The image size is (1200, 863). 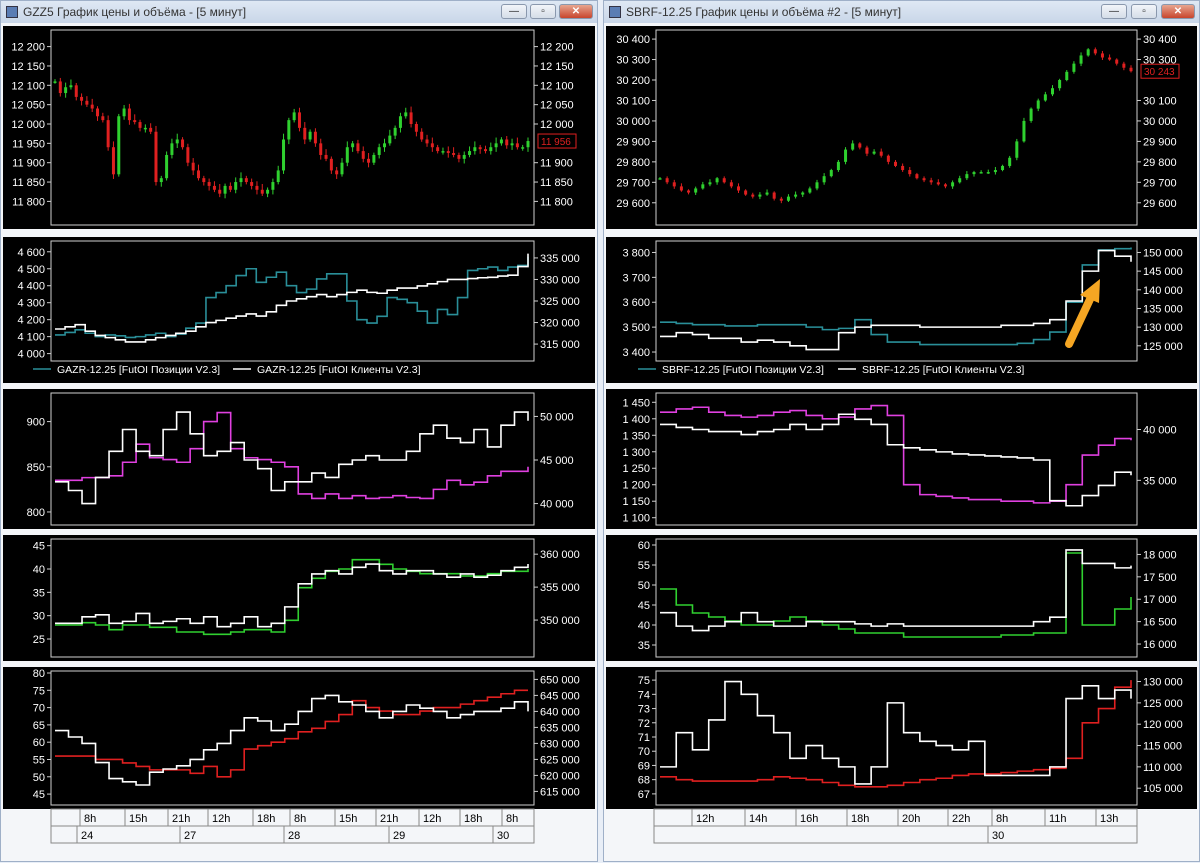 What do you see at coordinates (28, 202) in the screenshot?
I see `left-tick-label: 11 800` at bounding box center [28, 202].